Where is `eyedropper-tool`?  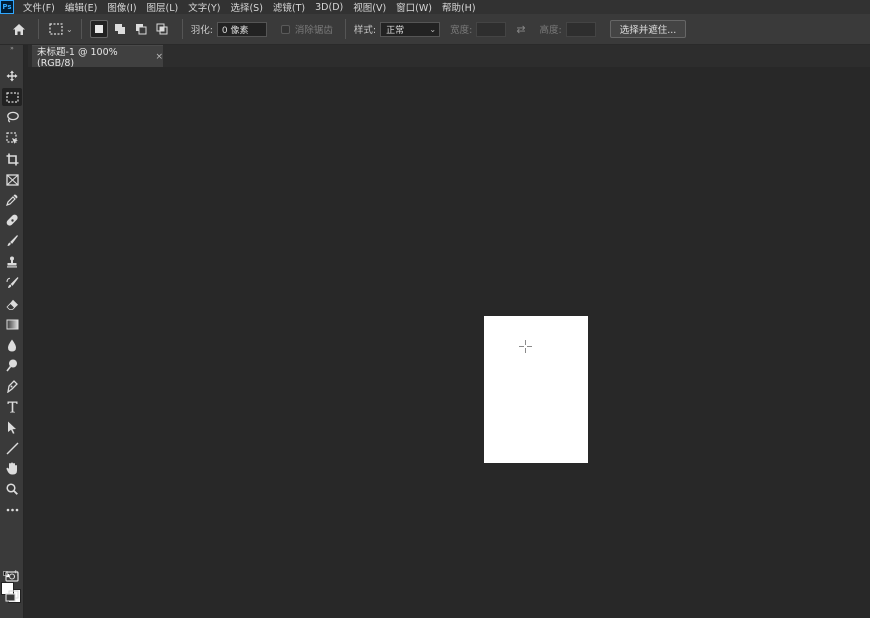
eyedropper-tool is located at coordinates (12, 200).